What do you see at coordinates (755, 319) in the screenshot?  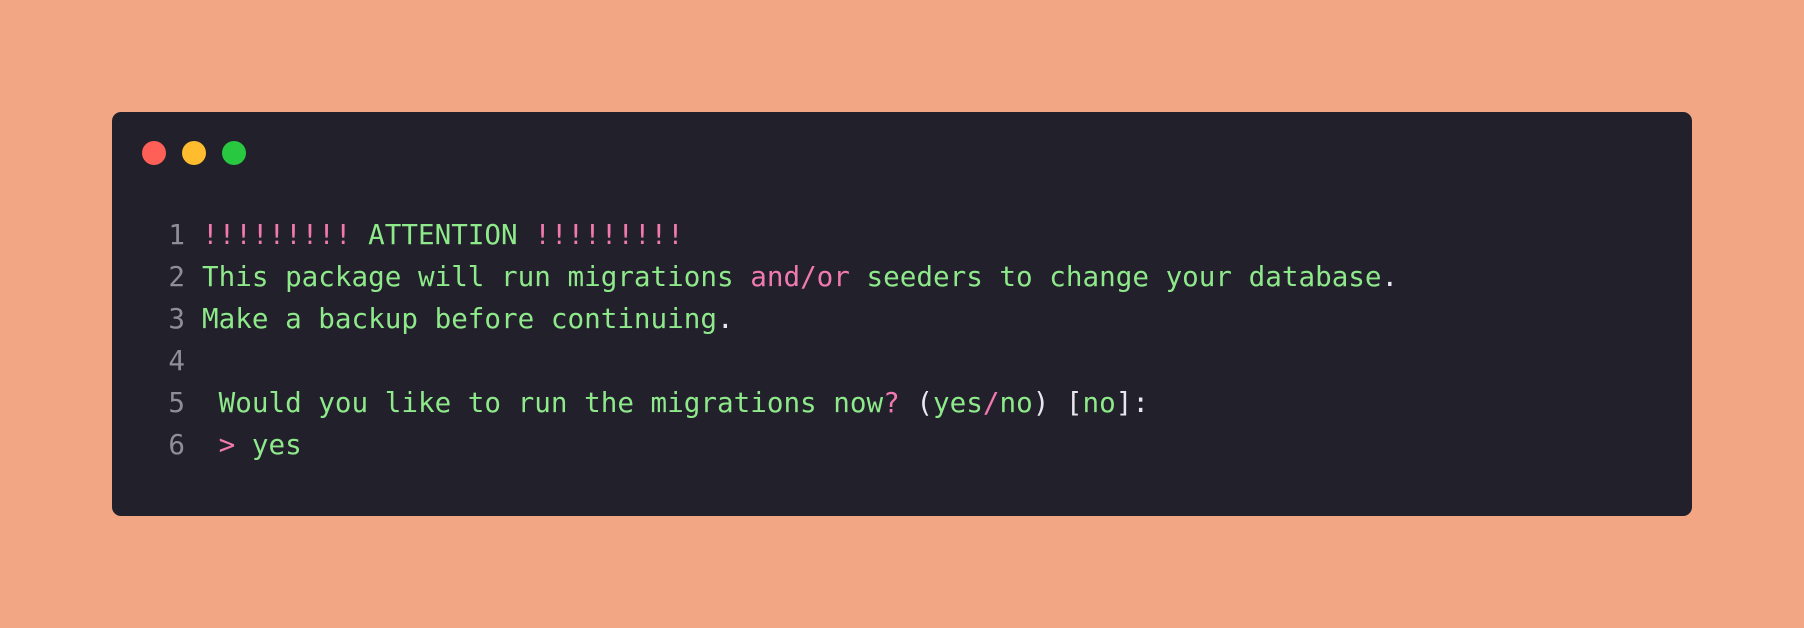 I see `code-line: 3 Make a backup before continuing.` at bounding box center [755, 319].